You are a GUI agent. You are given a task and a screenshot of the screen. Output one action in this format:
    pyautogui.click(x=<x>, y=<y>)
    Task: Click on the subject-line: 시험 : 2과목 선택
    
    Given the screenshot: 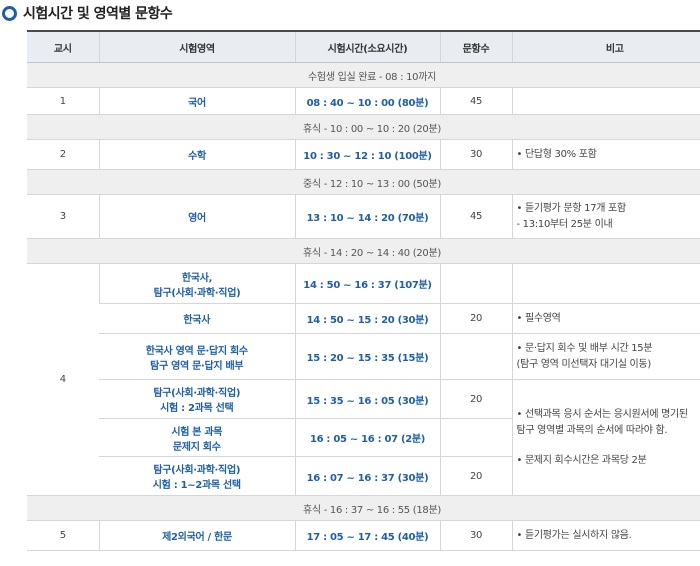 What is the action you would take?
    pyautogui.click(x=197, y=408)
    